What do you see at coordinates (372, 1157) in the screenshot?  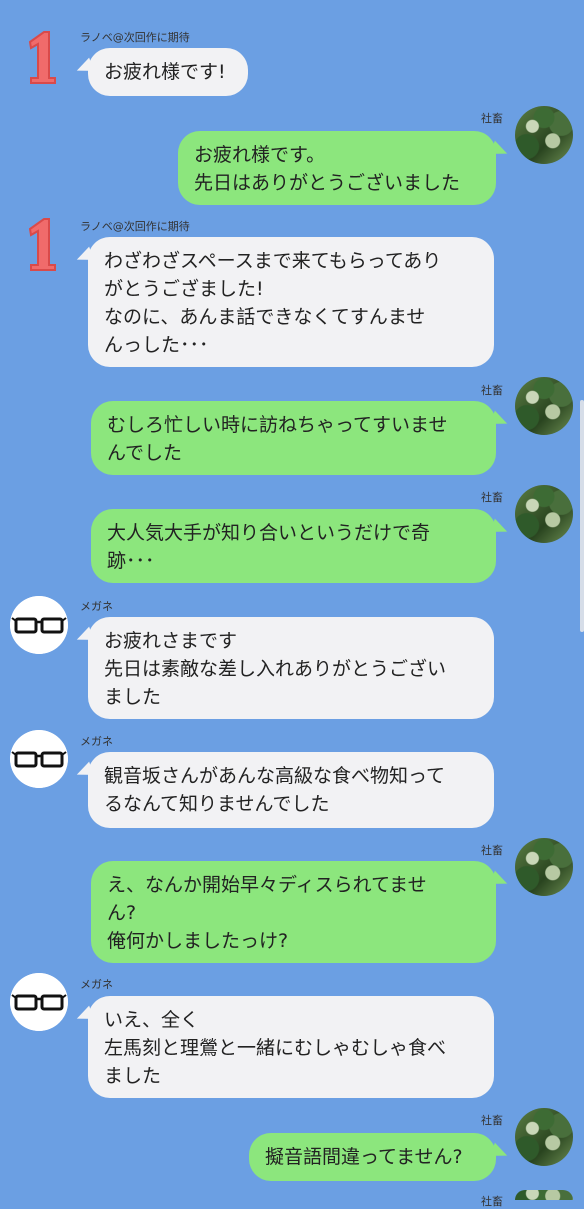 I see `message-bubble: 擬音語間違ってません?` at bounding box center [372, 1157].